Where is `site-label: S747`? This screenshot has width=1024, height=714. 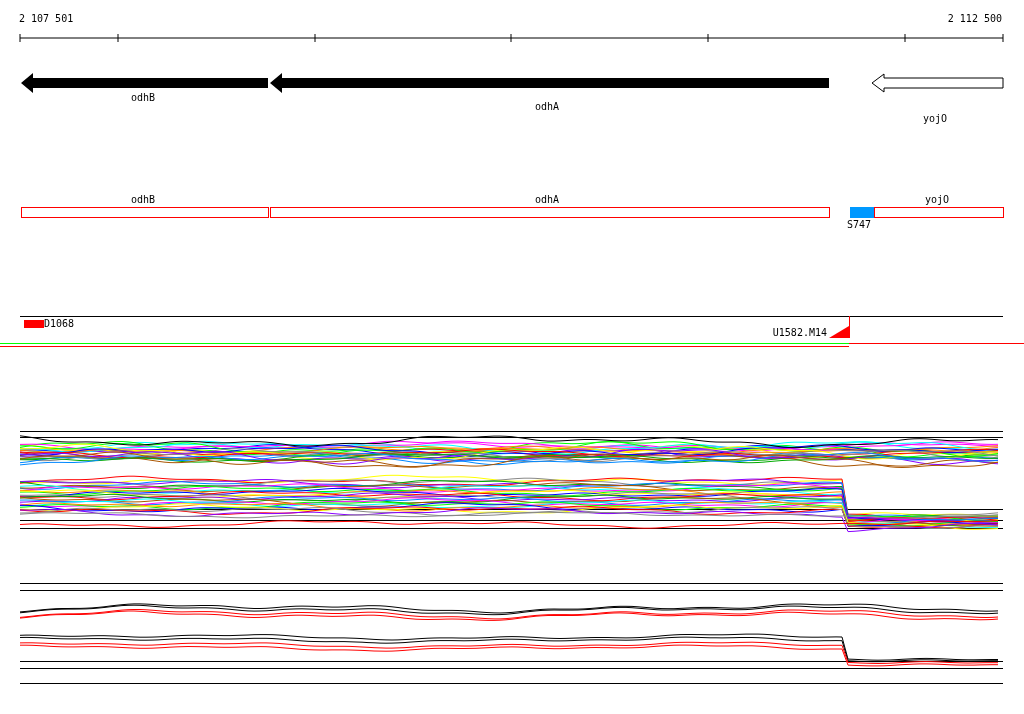 site-label: S747 is located at coordinates (859, 225).